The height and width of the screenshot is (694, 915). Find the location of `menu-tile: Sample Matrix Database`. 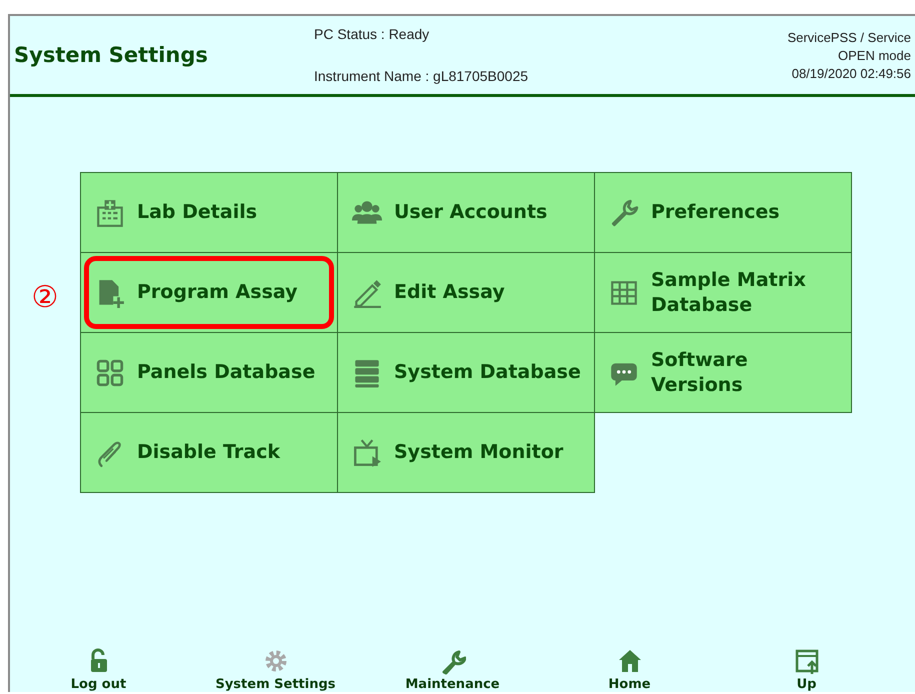

menu-tile: Sample Matrix Database is located at coordinates (723, 292).